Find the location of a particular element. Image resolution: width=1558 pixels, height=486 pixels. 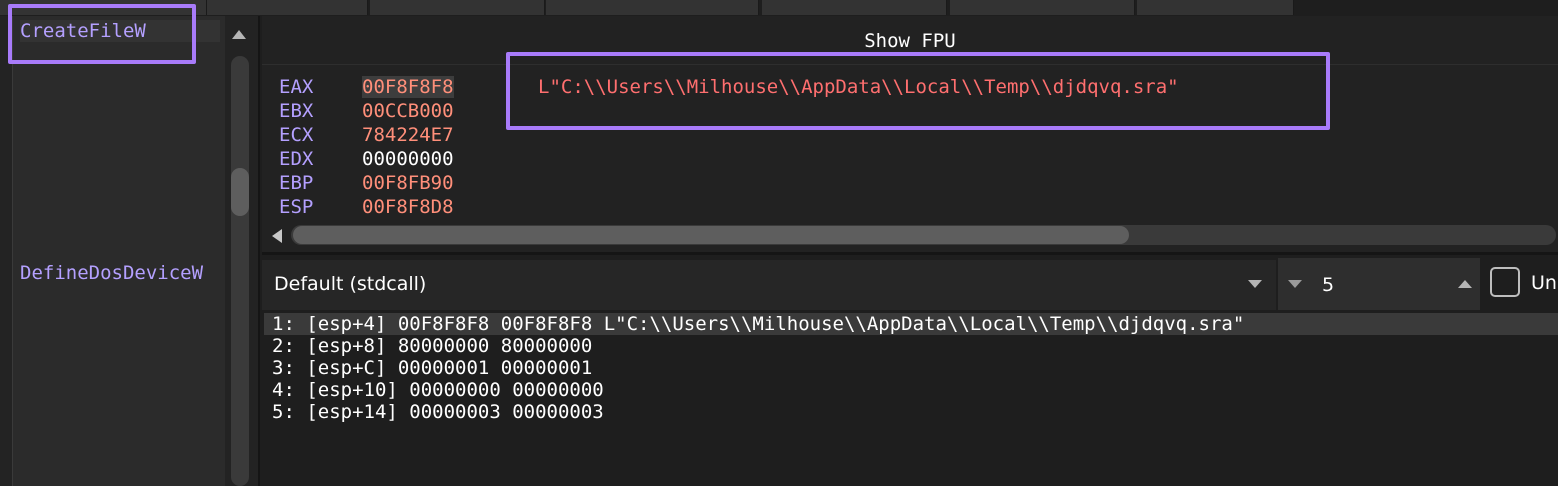

register-name-edx: EDX is located at coordinates (296, 159).